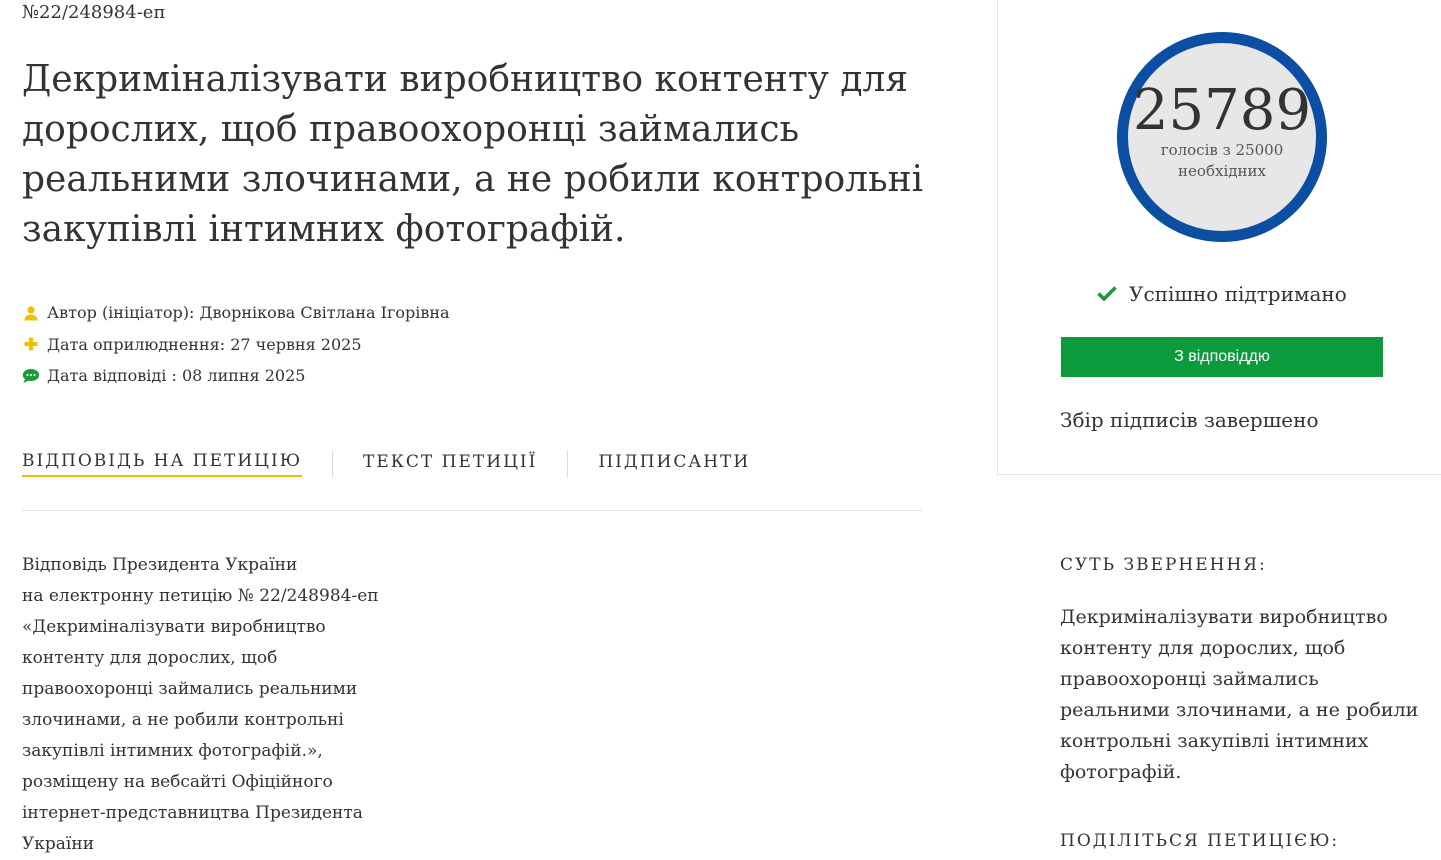  Describe the element at coordinates (1189, 679) in the screenshot. I see `essence-line: правоохоронці займались` at that location.